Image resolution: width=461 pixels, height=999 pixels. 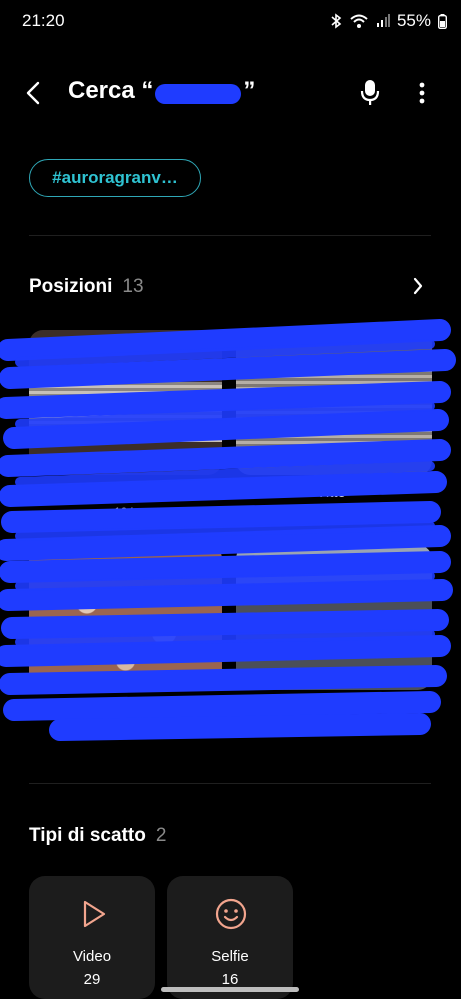 I want to click on search-title: Cerca “ ”, so click(x=161, y=91).